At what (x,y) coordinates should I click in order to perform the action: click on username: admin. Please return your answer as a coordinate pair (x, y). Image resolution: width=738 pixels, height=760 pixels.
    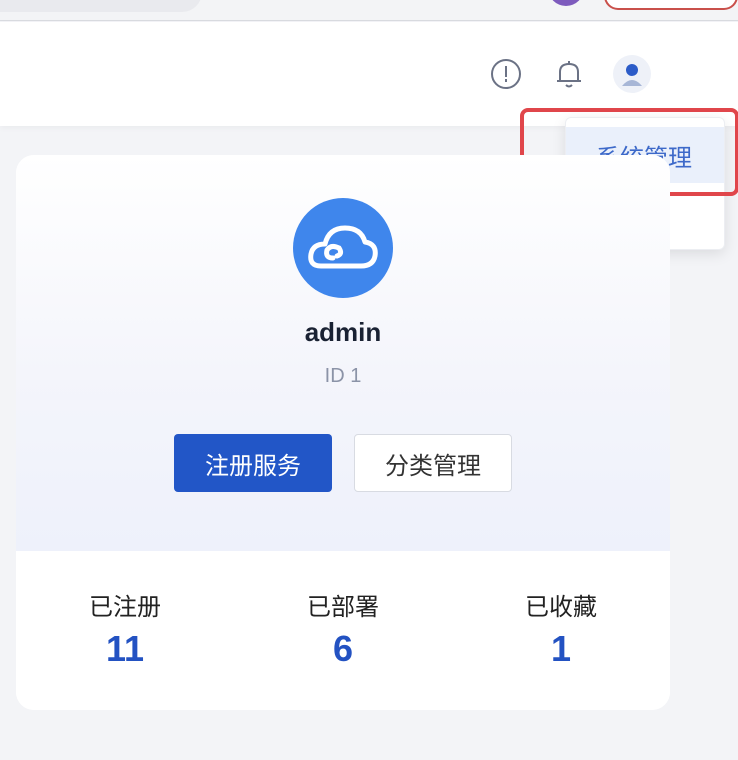
    Looking at the image, I should click on (343, 332).